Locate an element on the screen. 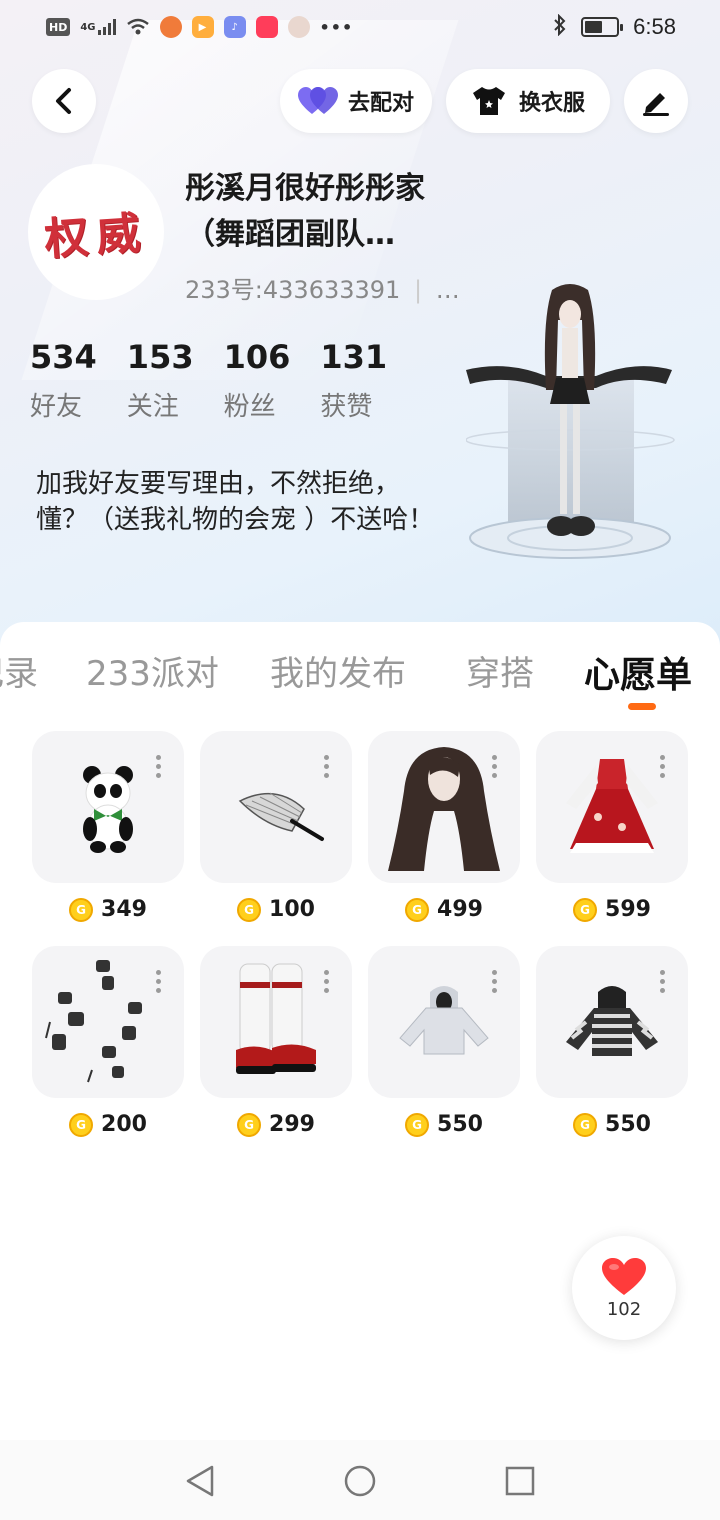  pair-button: 去配对 is located at coordinates (356, 101).